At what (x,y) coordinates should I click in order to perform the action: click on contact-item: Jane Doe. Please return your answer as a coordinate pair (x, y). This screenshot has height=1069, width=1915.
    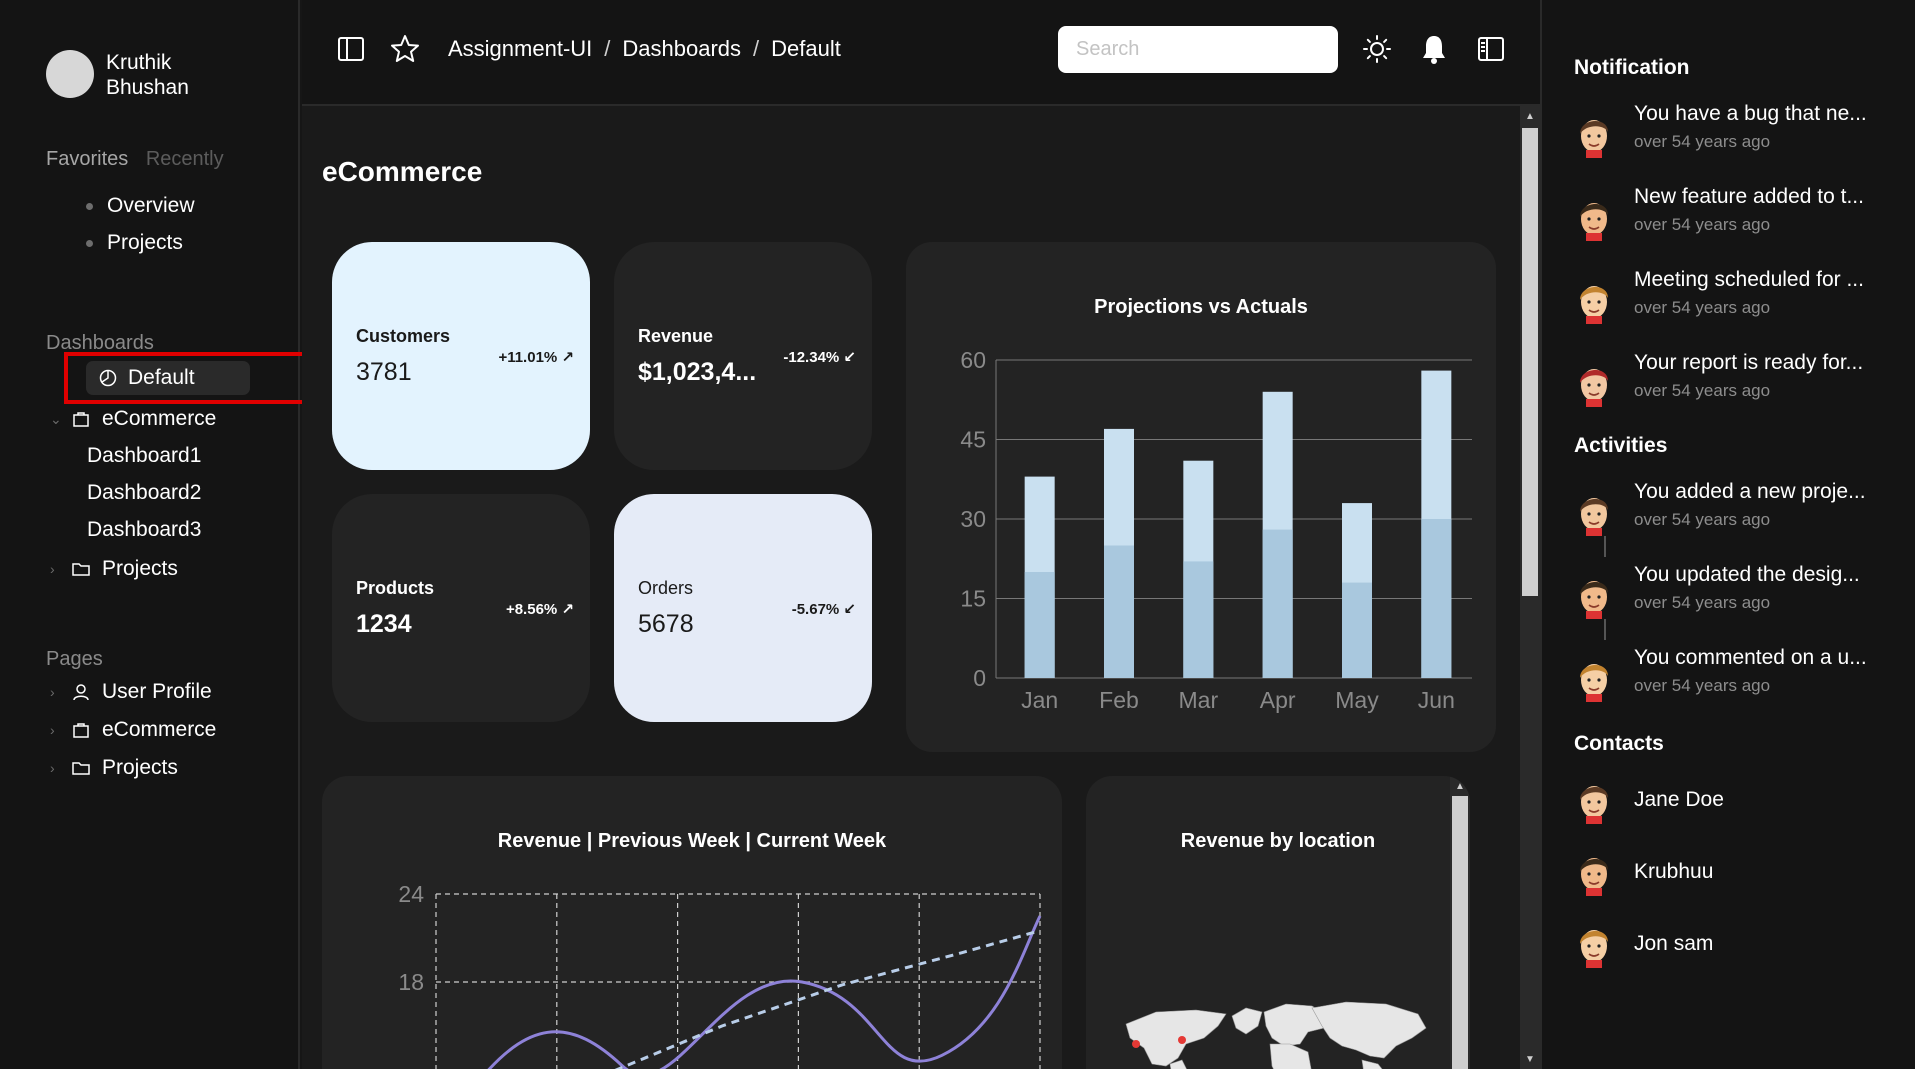
    Looking at the image, I should click on (1734, 804).